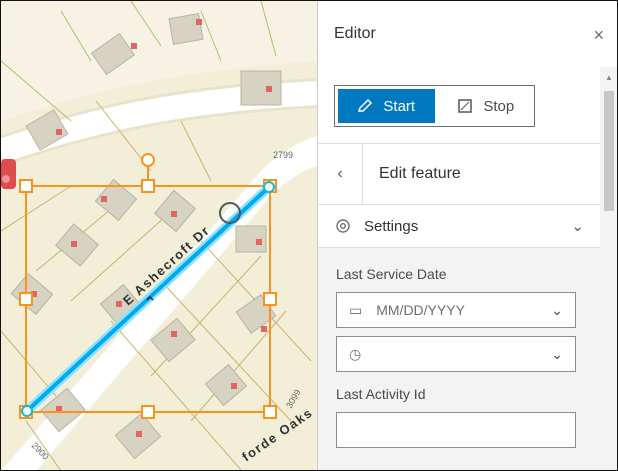  I want to click on edit-feature-title: Edit feature, so click(420, 173).